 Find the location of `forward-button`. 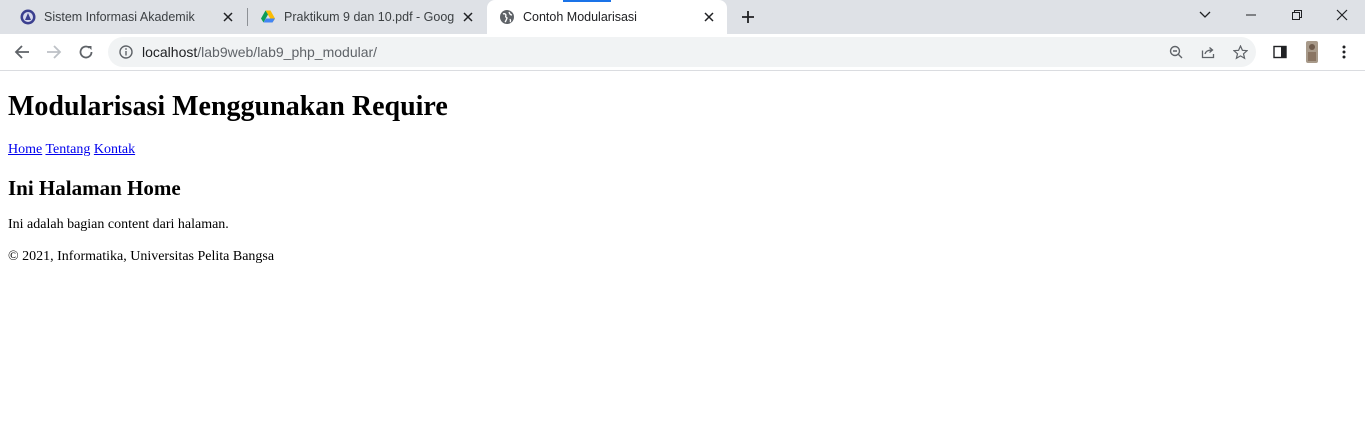

forward-button is located at coordinates (54, 52).